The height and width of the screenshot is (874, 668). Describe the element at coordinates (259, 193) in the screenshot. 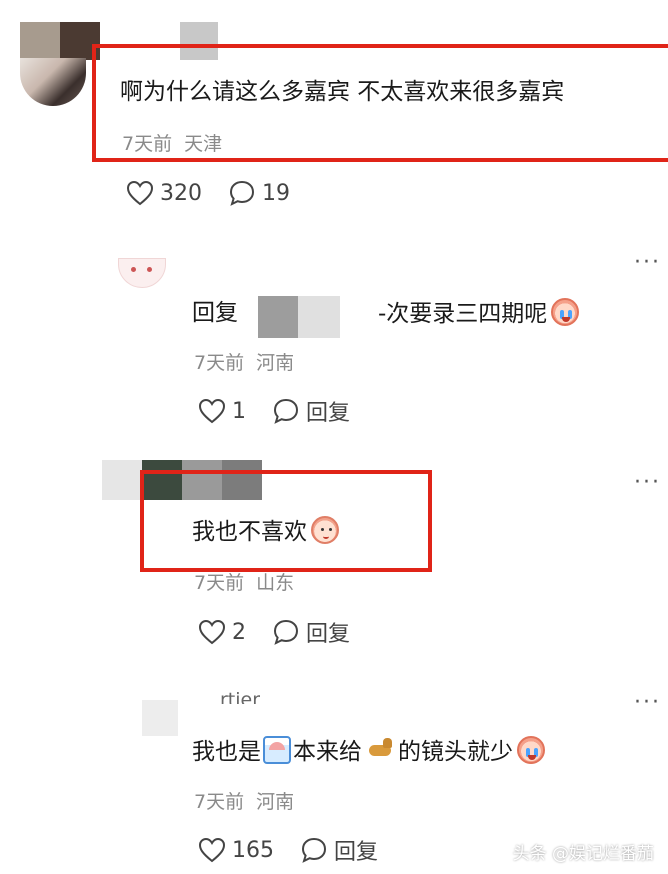

I see `comment-button: 19` at that location.